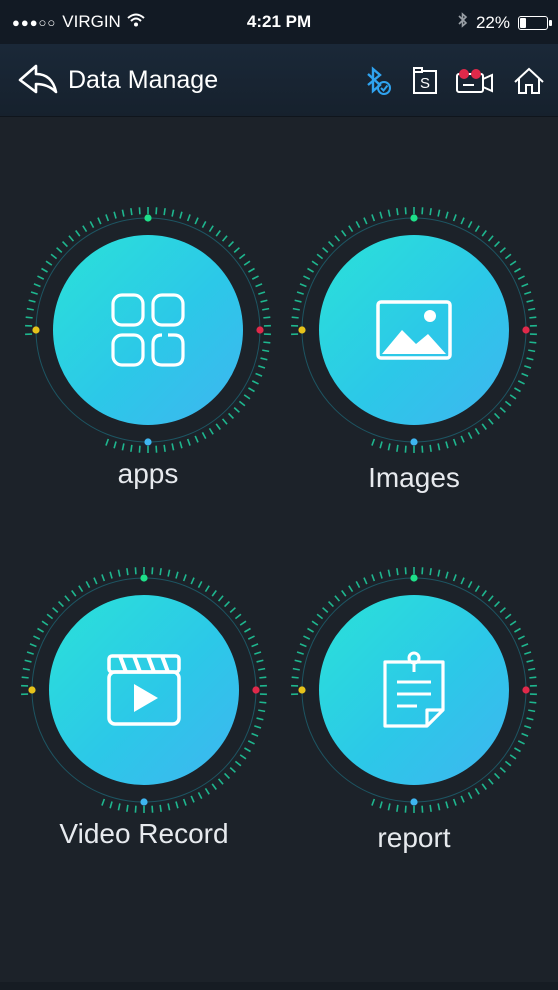 The width and height of the screenshot is (558, 990). Describe the element at coordinates (425, 83) in the screenshot. I see `svg-text: S` at that location.